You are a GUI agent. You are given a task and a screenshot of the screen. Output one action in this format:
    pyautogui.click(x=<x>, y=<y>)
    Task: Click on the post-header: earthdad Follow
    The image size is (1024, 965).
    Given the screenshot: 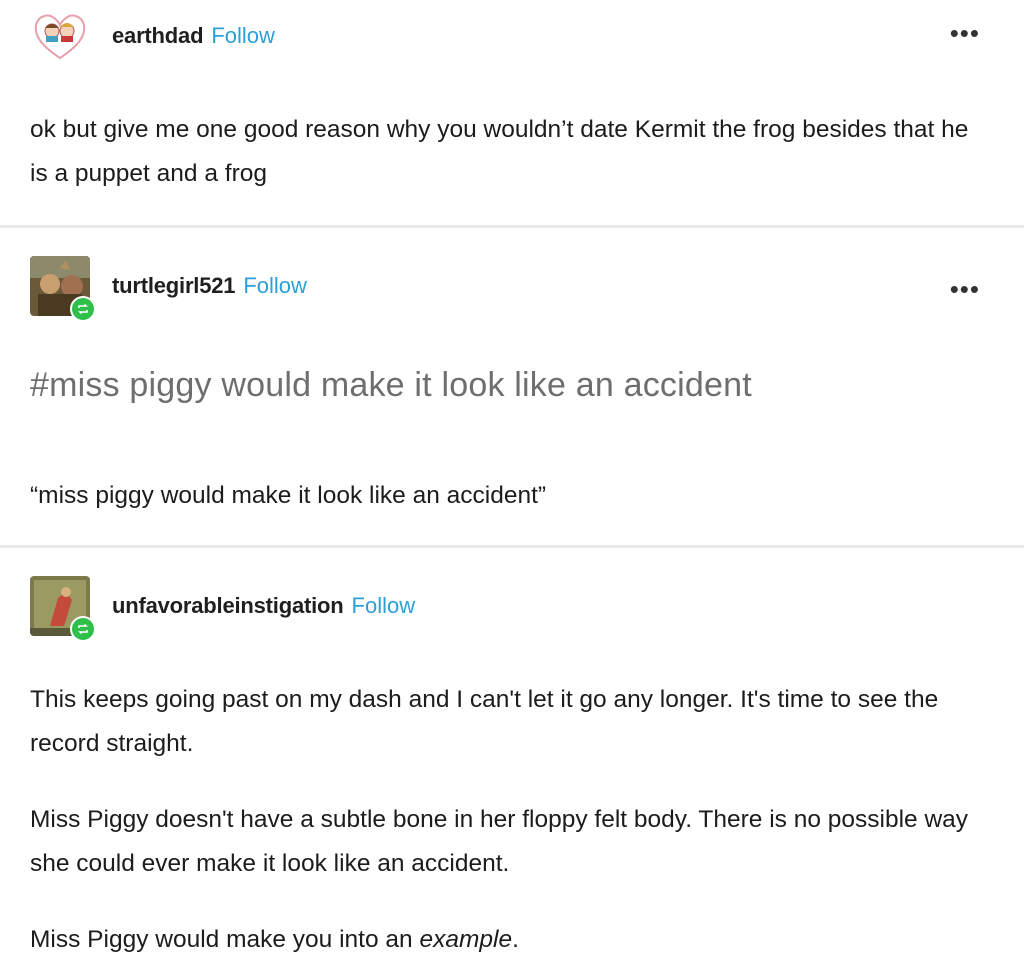 What is the action you would take?
    pyautogui.click(x=152, y=36)
    